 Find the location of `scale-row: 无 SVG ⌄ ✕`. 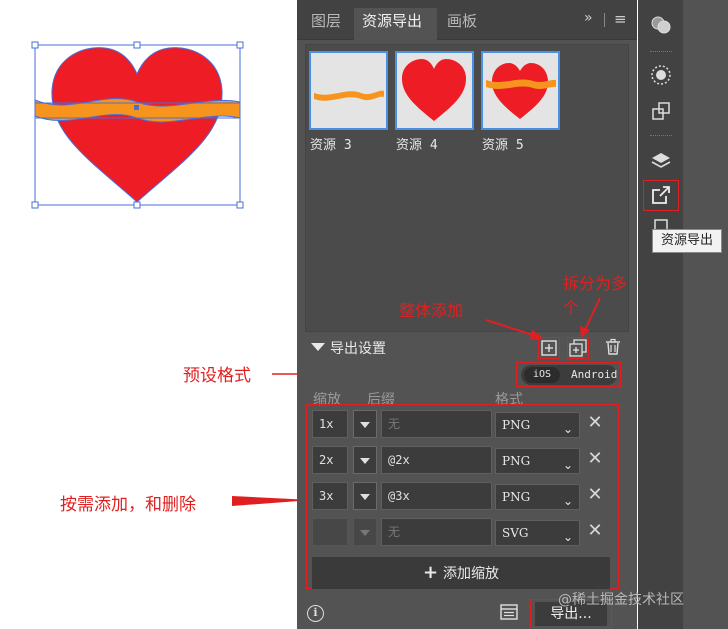

scale-row: 无 SVG ⌄ ✕ is located at coordinates (467, 532).